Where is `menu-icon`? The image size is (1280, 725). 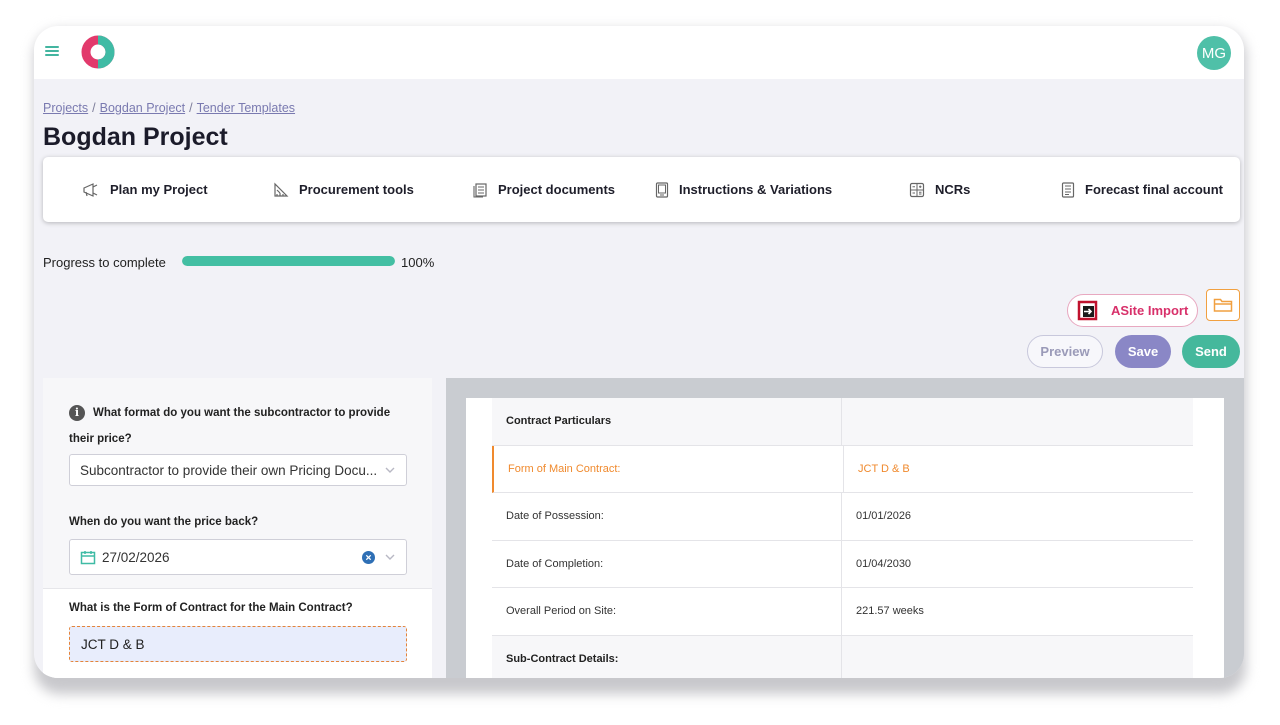
menu-icon is located at coordinates (52, 51).